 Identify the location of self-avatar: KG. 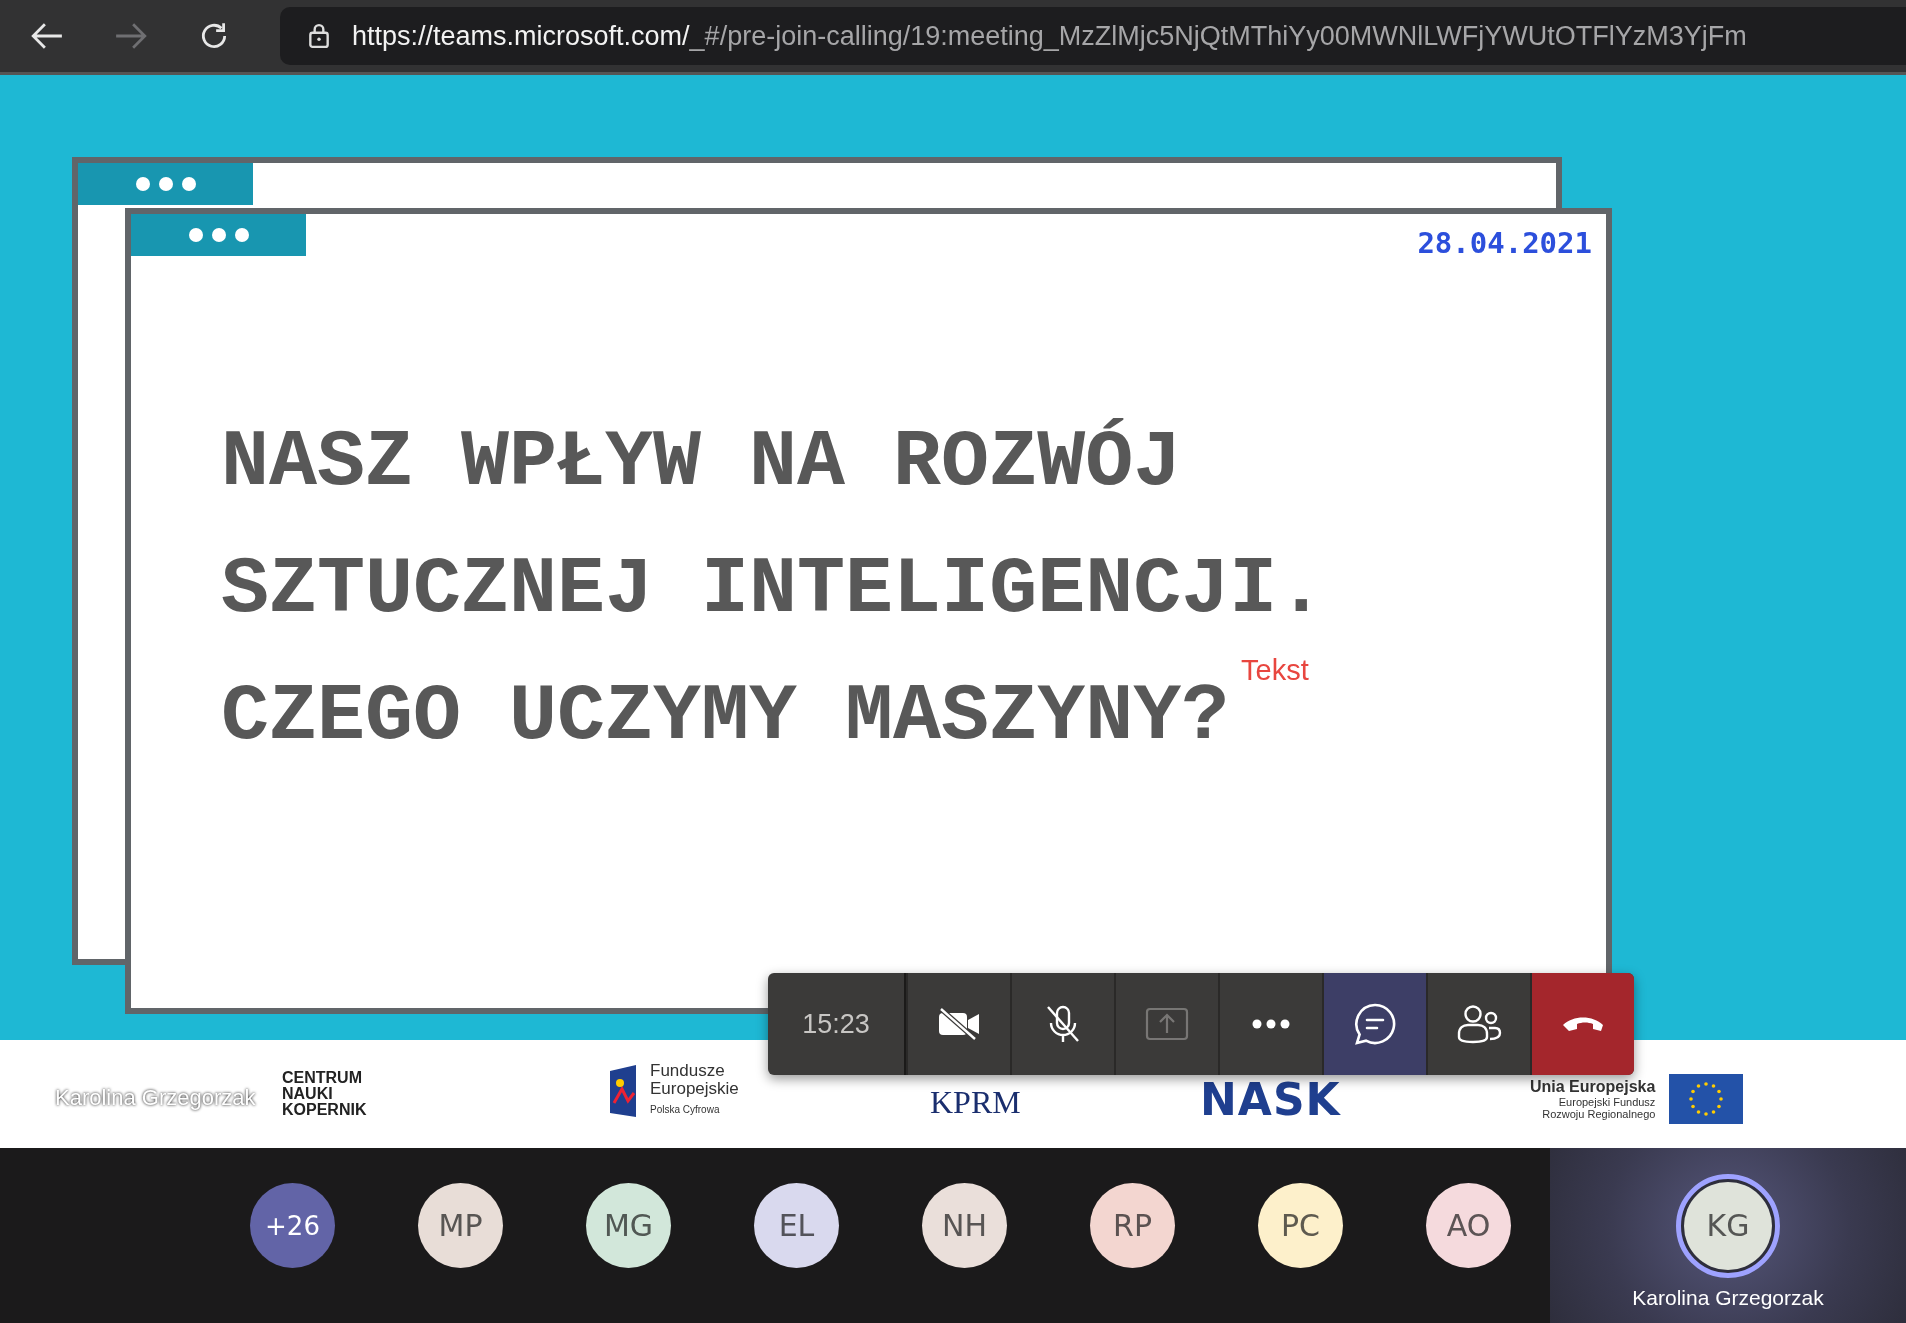
(1728, 1225).